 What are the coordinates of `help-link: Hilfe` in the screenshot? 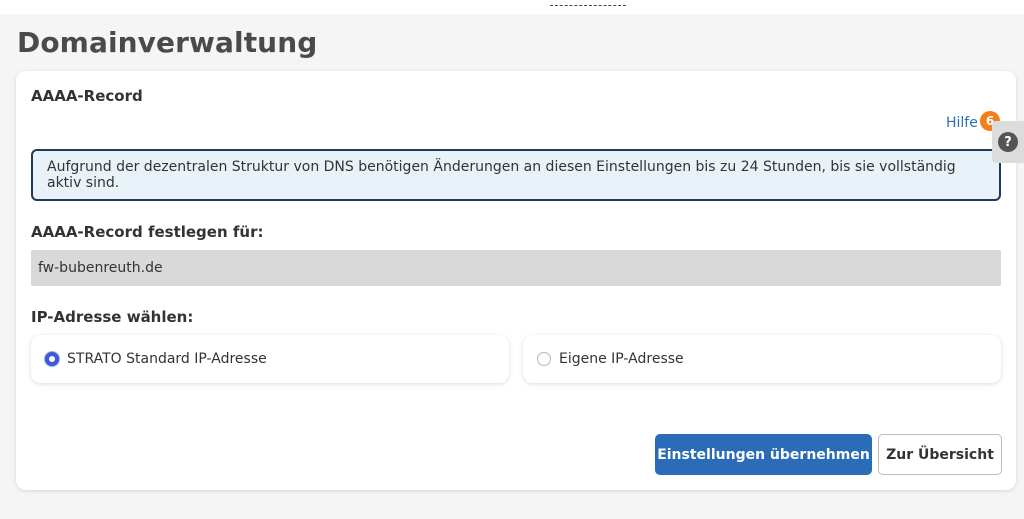 It's located at (962, 123).